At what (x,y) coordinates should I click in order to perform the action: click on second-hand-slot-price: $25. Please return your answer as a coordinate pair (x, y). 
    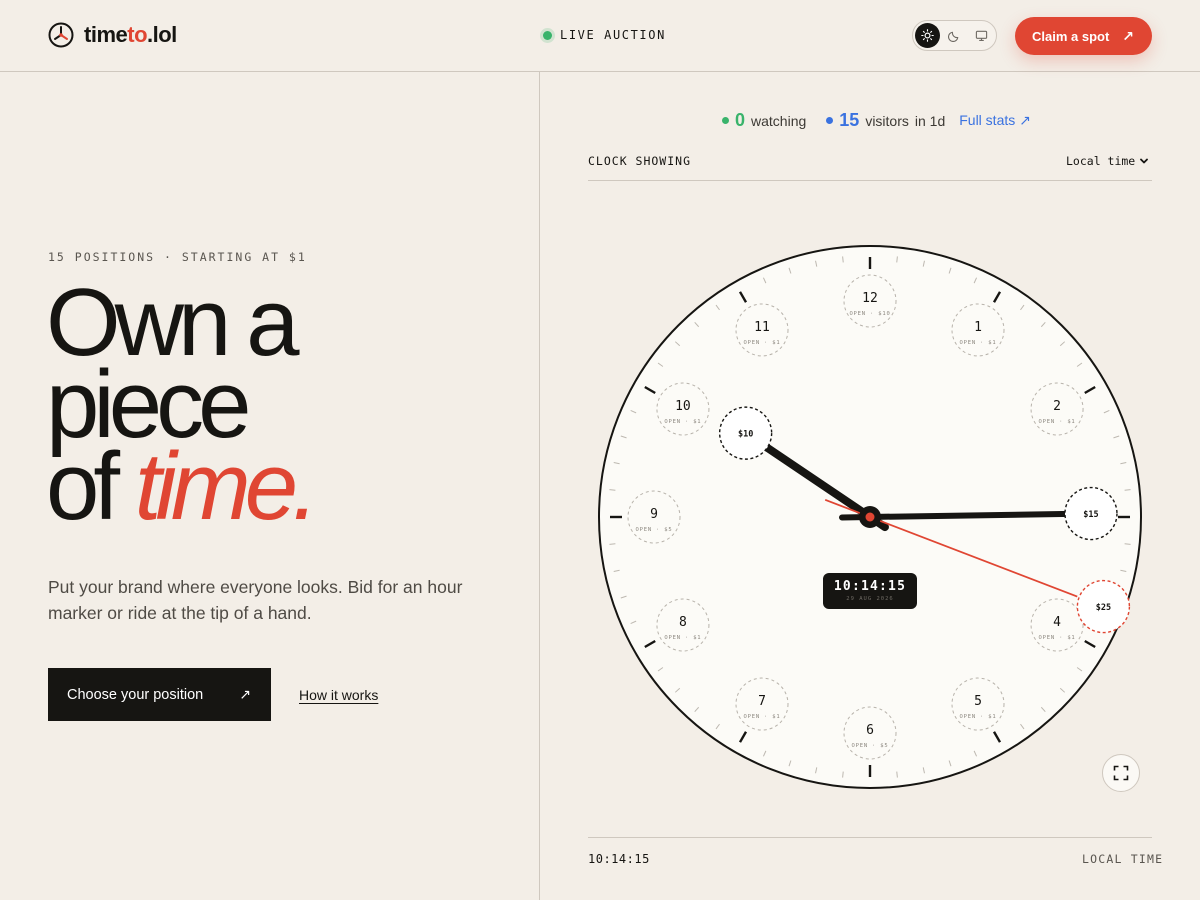
    Looking at the image, I should click on (1103, 608).